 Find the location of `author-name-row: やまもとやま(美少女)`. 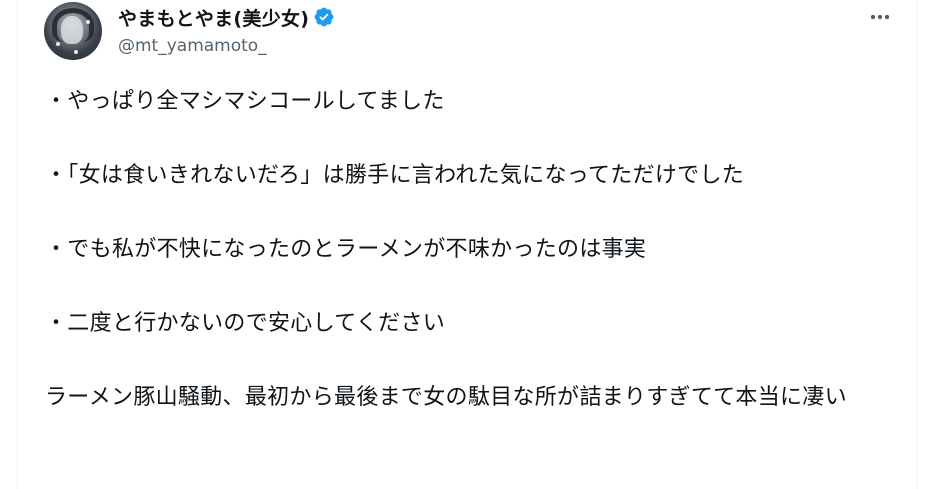

author-name-row: やまもとやま(美少女) is located at coordinates (226, 17).